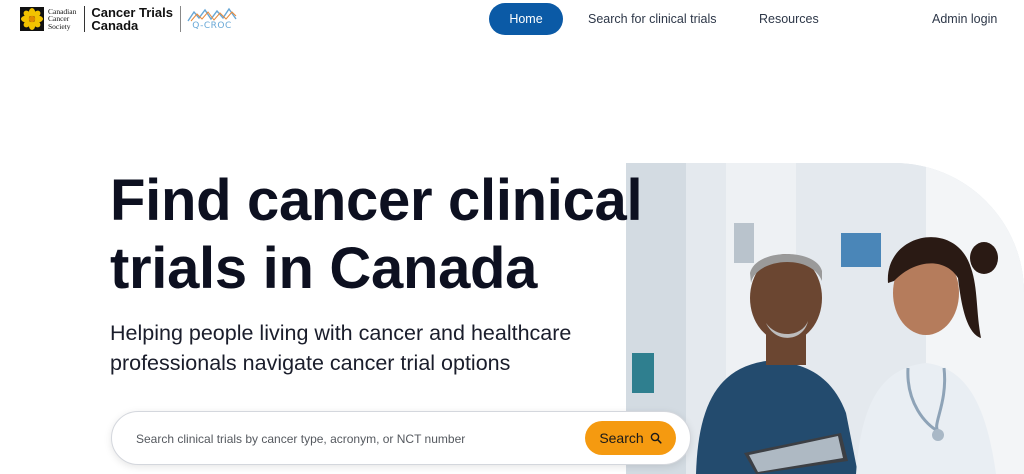 This screenshot has width=1024, height=474. I want to click on search-input, so click(351, 439).